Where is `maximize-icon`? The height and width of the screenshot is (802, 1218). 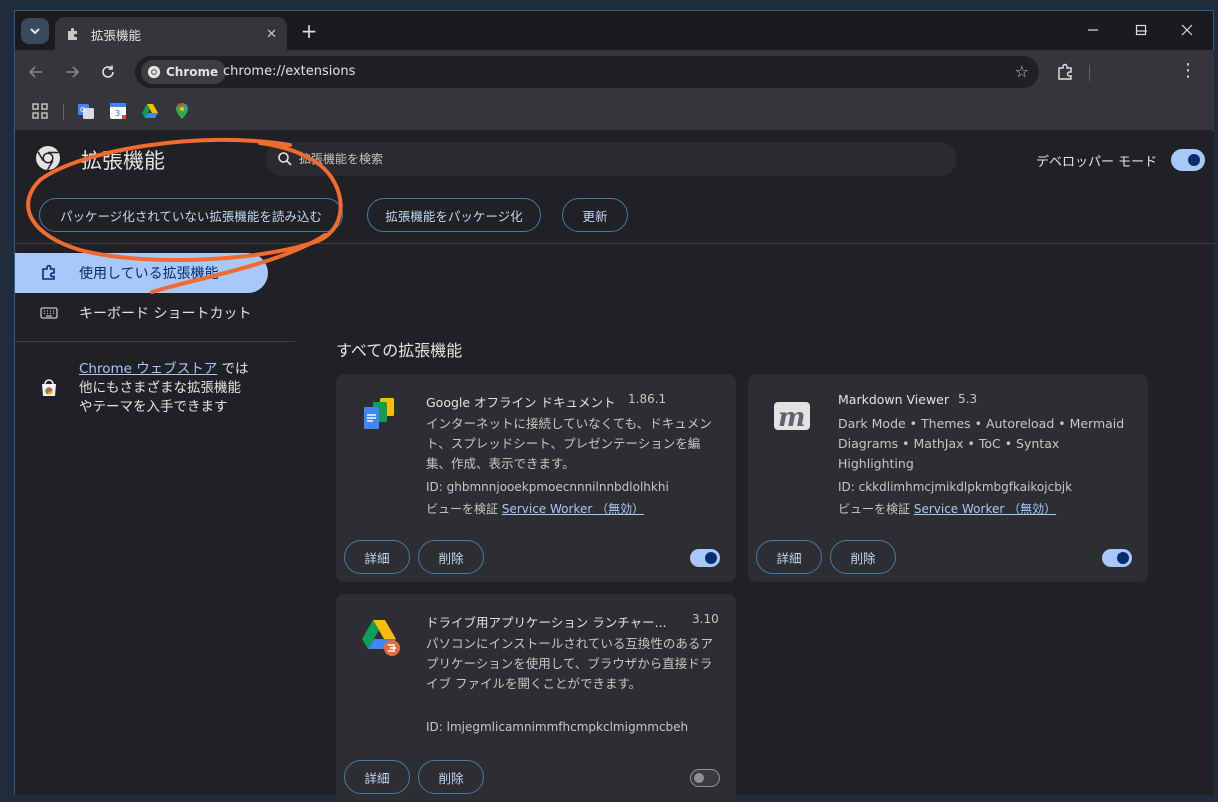 maximize-icon is located at coordinates (1141, 30).